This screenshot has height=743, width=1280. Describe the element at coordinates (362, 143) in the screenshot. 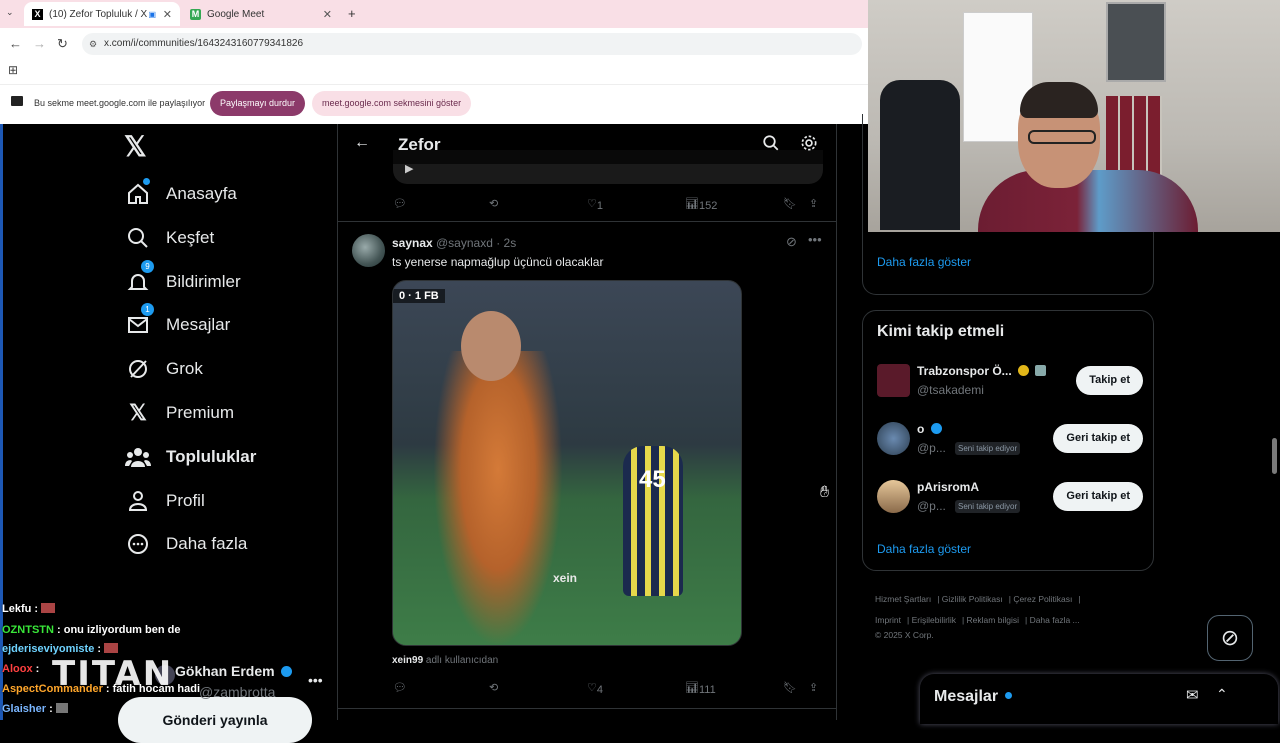

I see `back-arrow-icon: ←` at that location.